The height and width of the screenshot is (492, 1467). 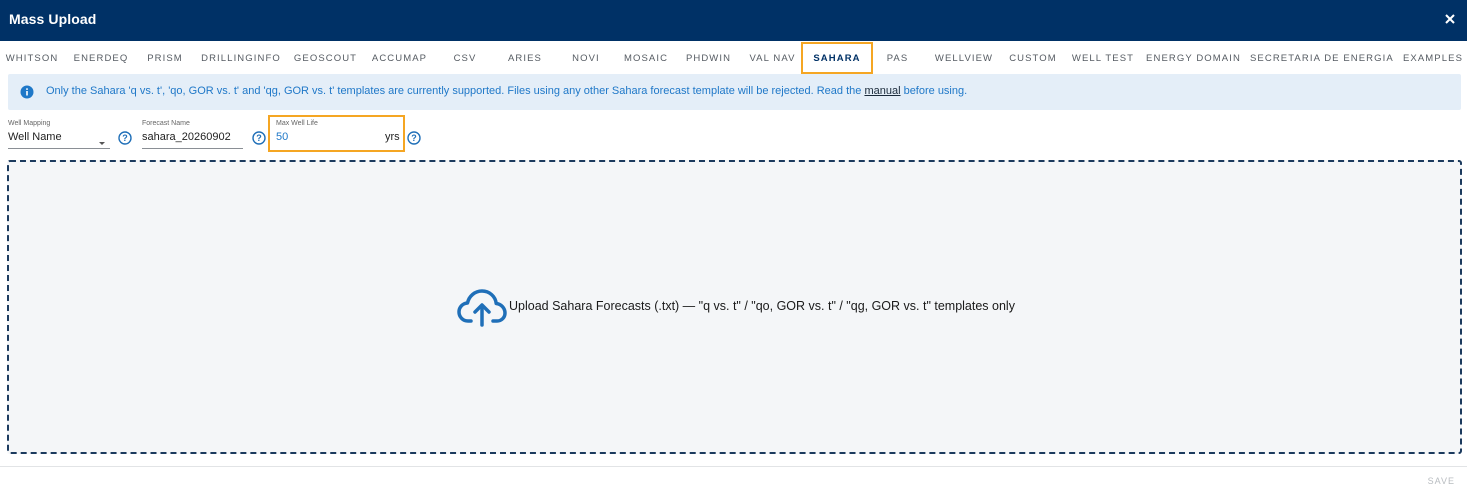 I want to click on info-icon, so click(x=27, y=92).